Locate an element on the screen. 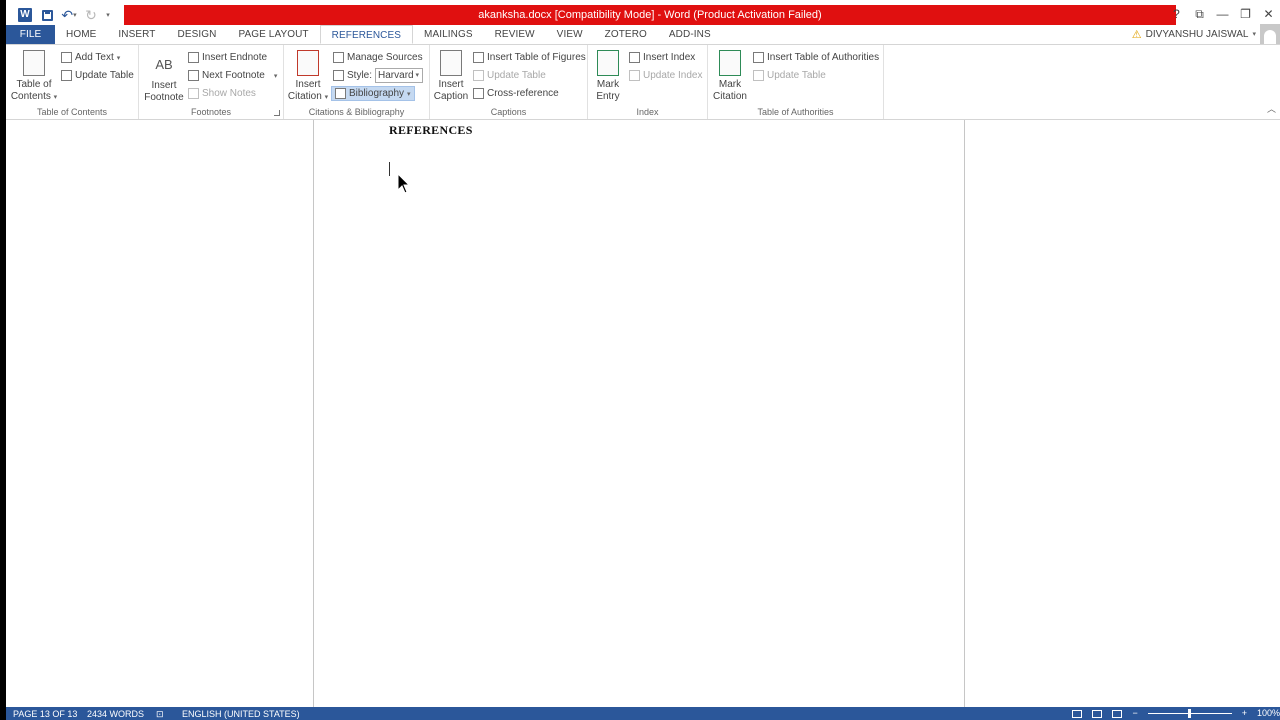 This screenshot has height=720, width=1280. close-button: ✕ is located at coordinates (1268, 14).